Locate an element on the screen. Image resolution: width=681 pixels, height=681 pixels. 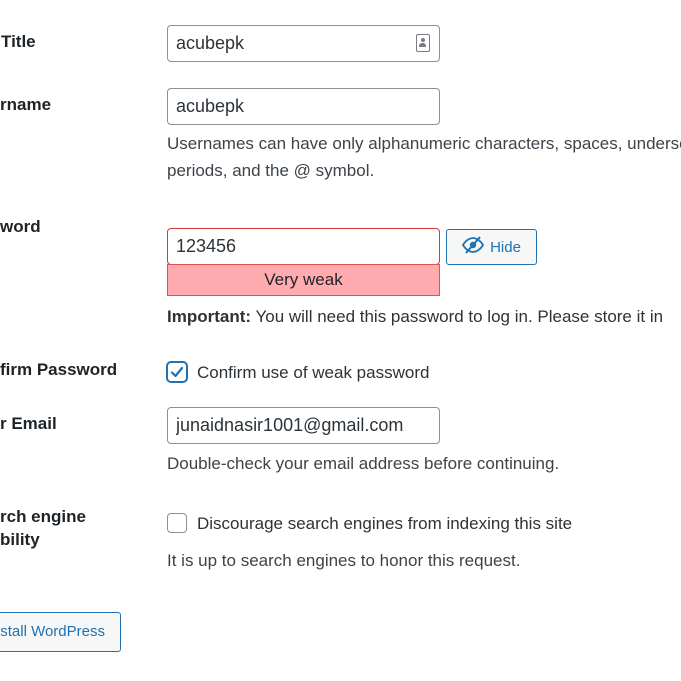
install-wordpress-button: stall WordPress is located at coordinates (60, 632).